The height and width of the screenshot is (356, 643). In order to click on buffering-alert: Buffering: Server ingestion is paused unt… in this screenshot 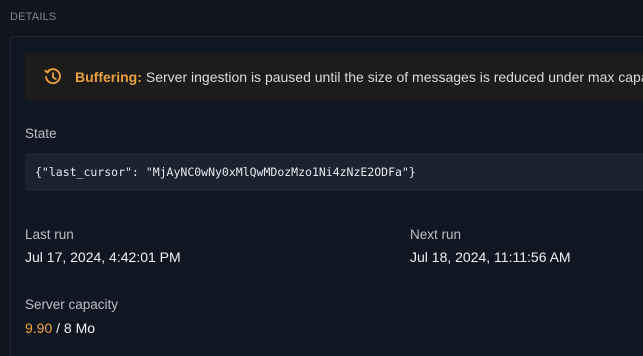, I will do `click(334, 77)`.